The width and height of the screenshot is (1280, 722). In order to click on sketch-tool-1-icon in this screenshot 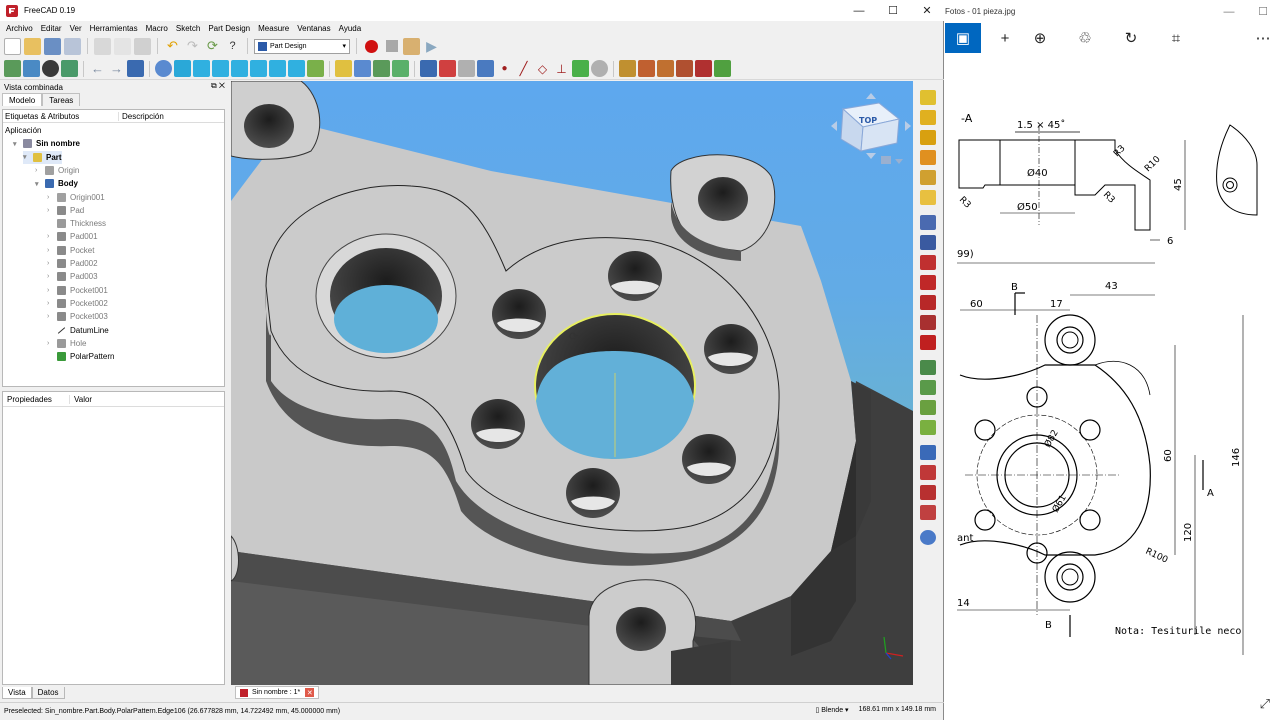, I will do `click(627, 68)`.